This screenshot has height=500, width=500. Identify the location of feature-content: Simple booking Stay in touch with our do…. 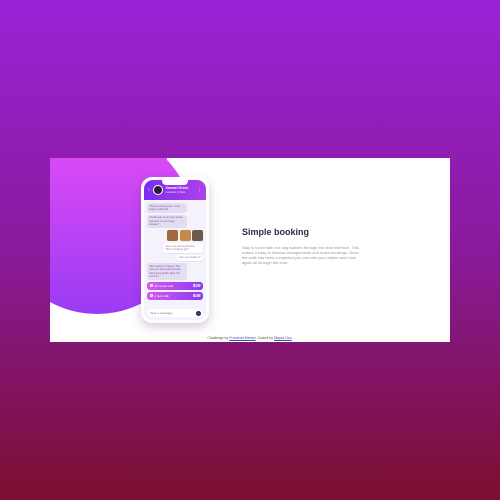
(303, 246).